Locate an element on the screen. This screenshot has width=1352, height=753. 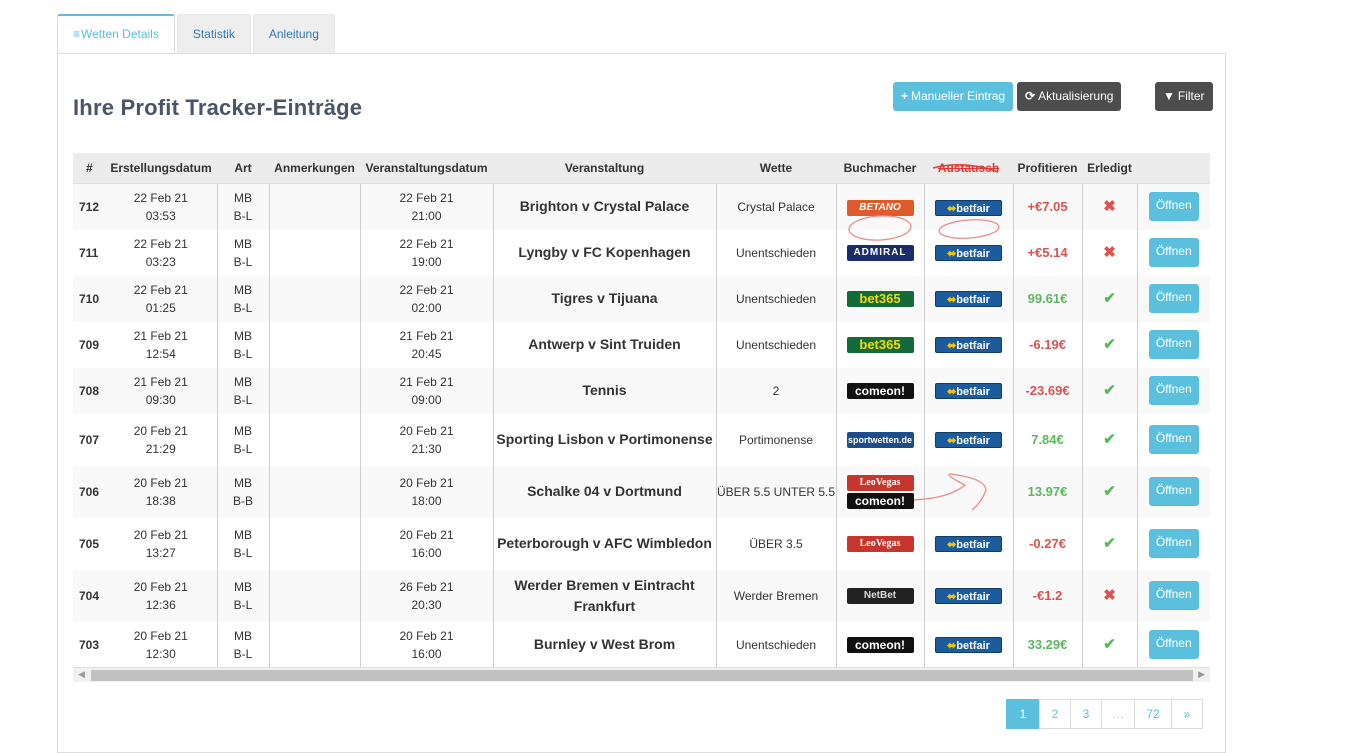
filter-button: ▼ Filter is located at coordinates (1184, 96).